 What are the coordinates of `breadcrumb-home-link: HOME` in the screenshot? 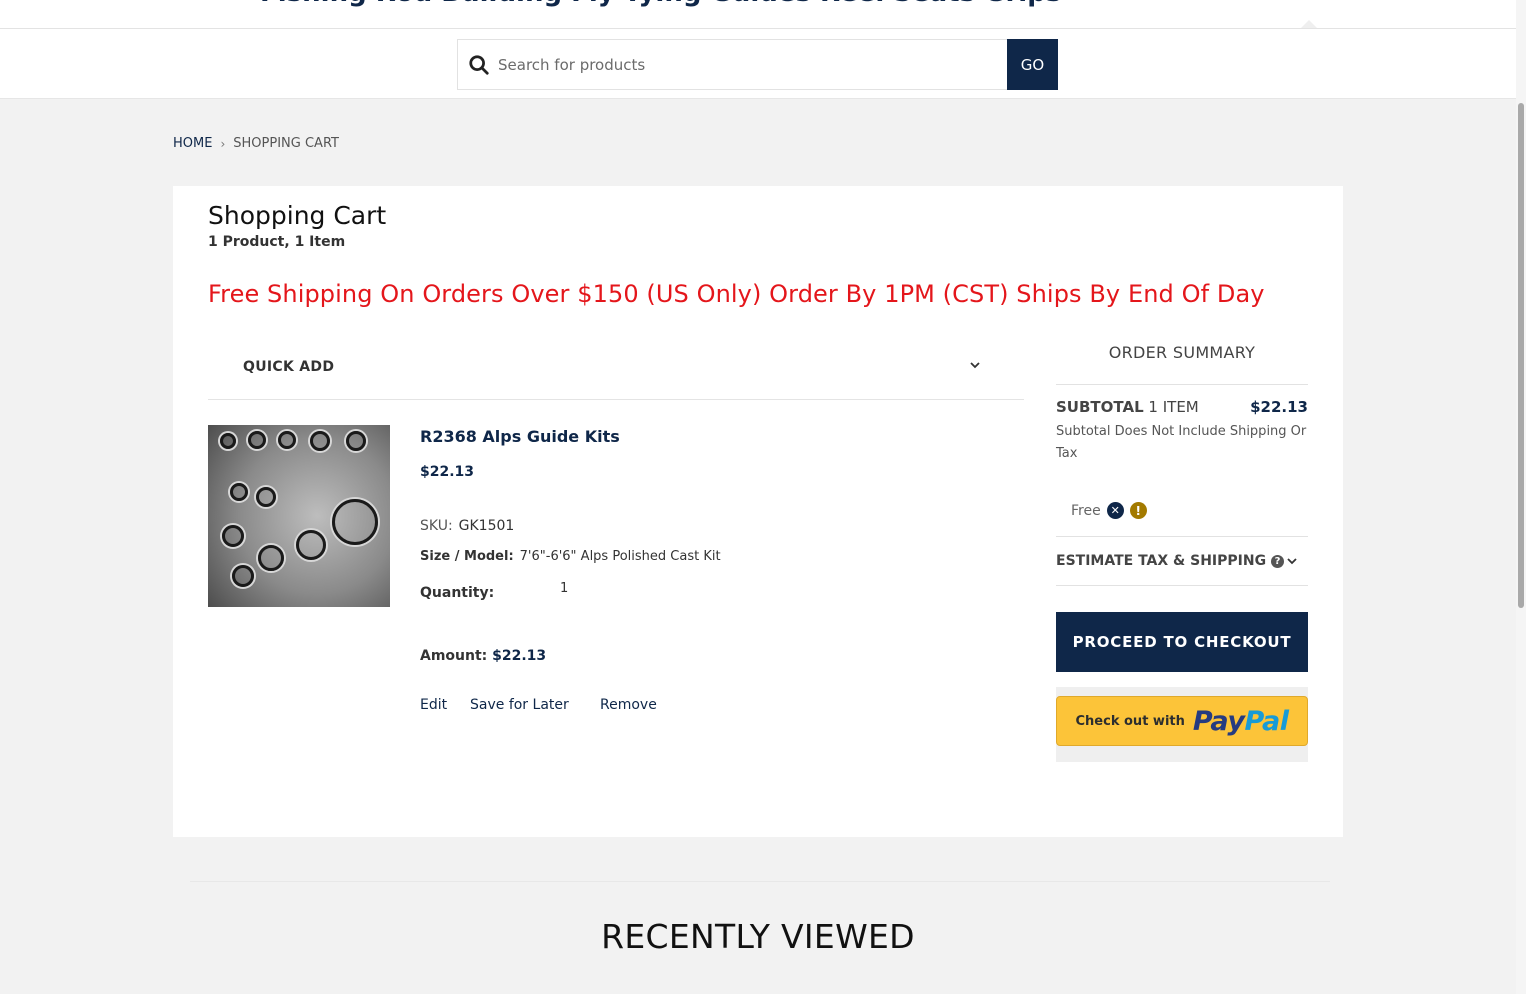 It's located at (192, 143).